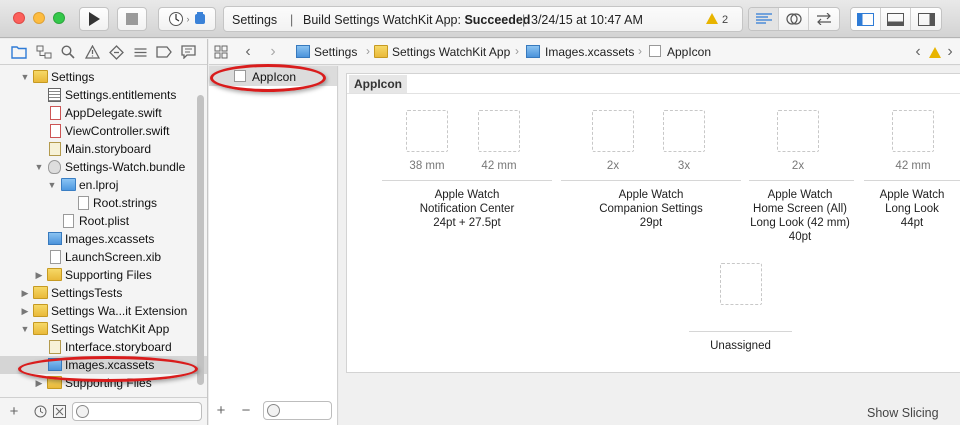 The image size is (960, 425). Describe the element at coordinates (40, 411) in the screenshot. I see `recent-files-icon` at that location.